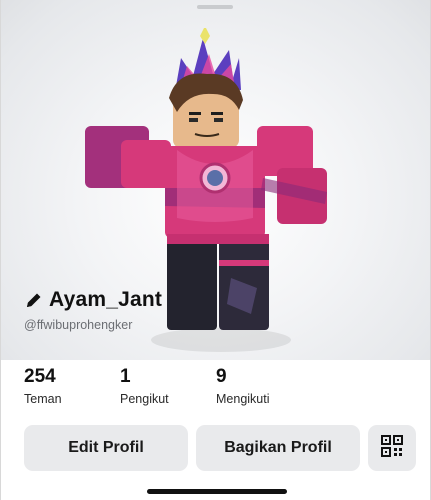 Image resolution: width=431 pixels, height=500 pixels. I want to click on profile-stats: 254 Teman 1 Pengikut 9 Mengikuti, so click(170, 386).